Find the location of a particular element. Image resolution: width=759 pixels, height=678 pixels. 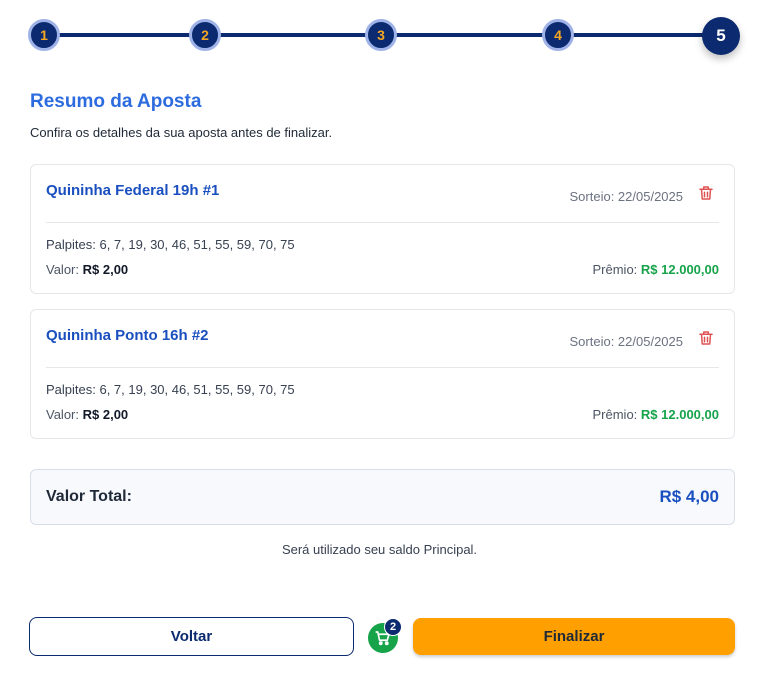

step-4: 4 is located at coordinates (558, 35).